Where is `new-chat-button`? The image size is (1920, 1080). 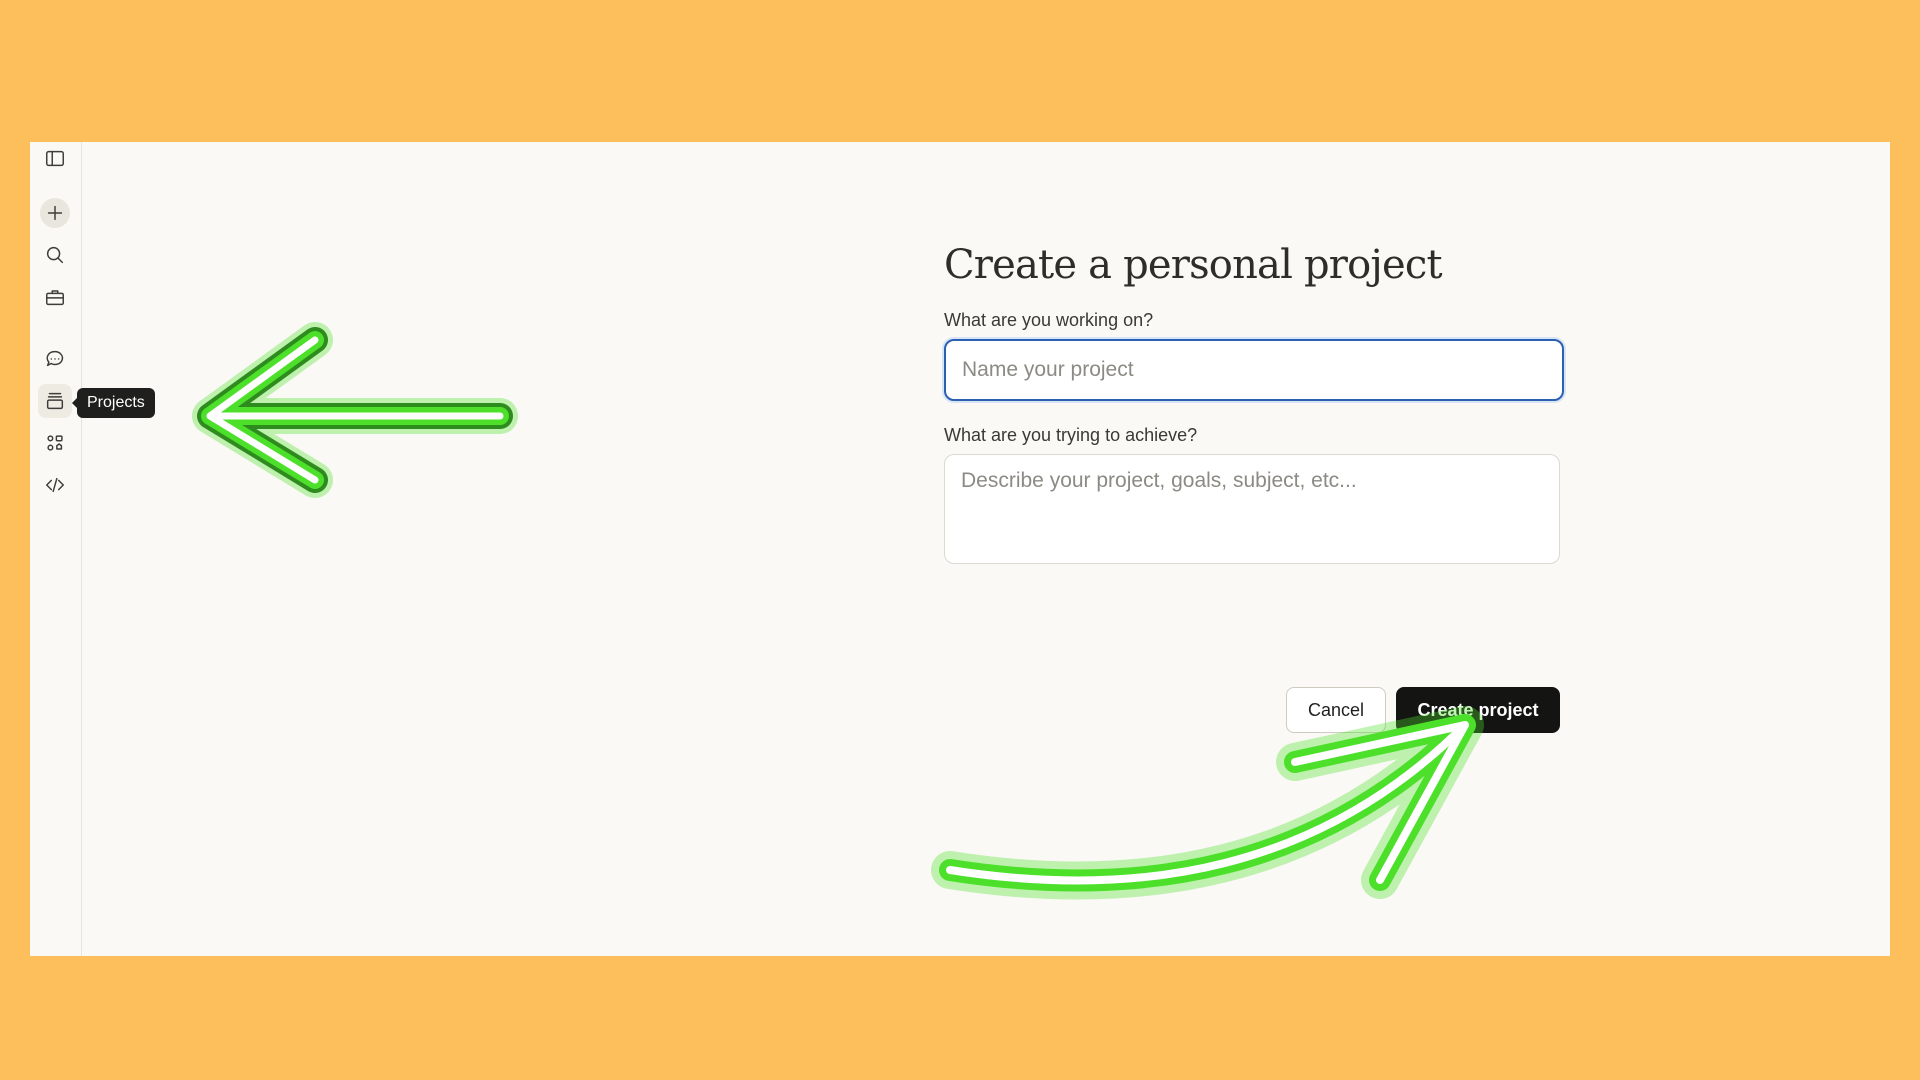 new-chat-button is located at coordinates (55, 213).